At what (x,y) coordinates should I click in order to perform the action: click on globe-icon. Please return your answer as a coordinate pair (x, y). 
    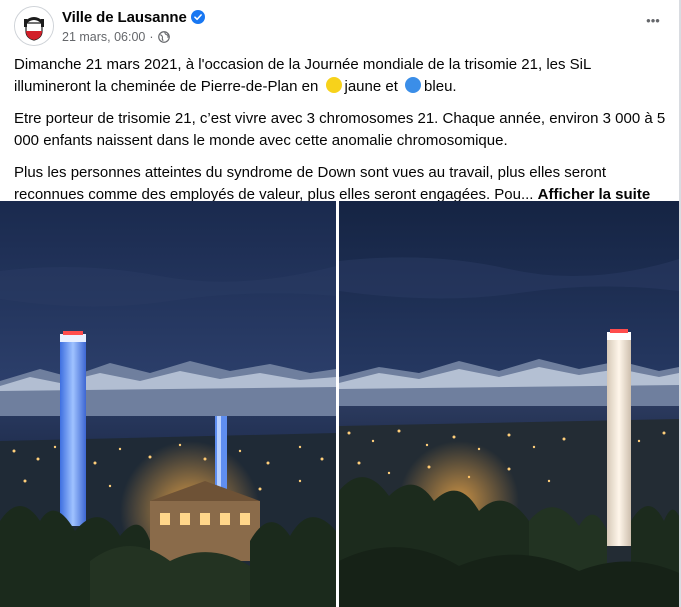
    Looking at the image, I should click on (163, 38).